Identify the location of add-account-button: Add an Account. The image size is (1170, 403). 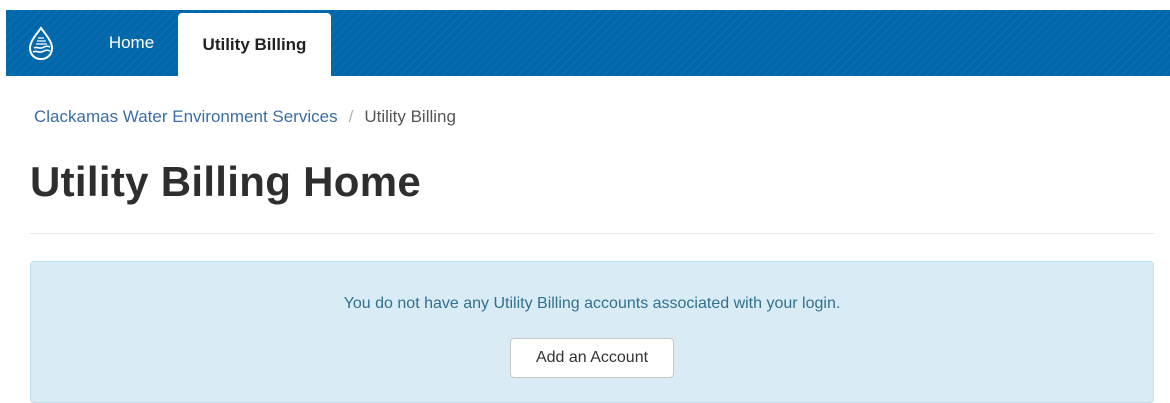
(592, 358).